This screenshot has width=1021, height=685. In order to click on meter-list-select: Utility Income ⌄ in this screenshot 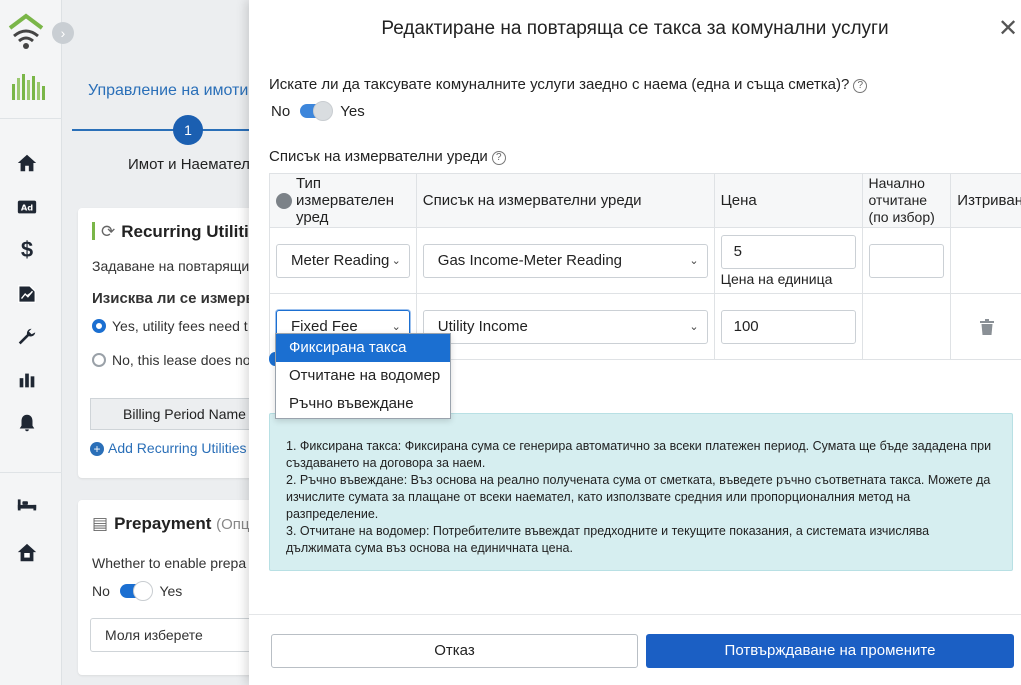, I will do `click(565, 326)`.